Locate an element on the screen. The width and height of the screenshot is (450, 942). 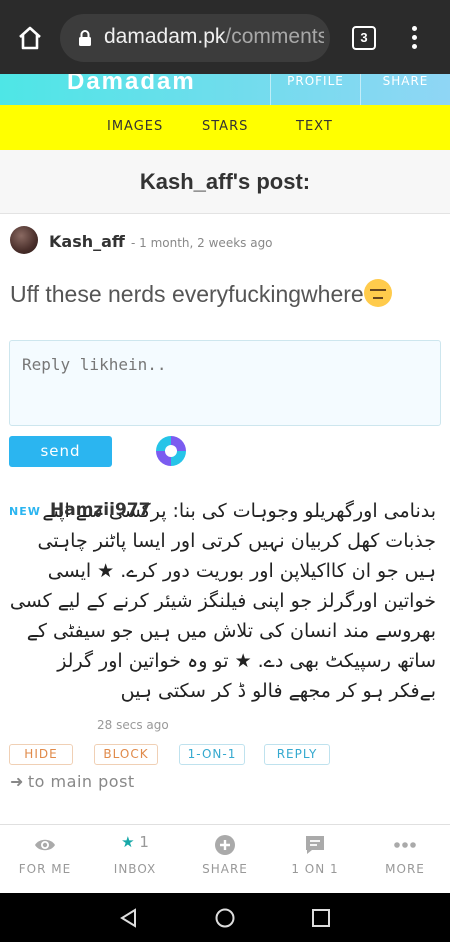
site-logo: Damadam is located at coordinates (131, 85).